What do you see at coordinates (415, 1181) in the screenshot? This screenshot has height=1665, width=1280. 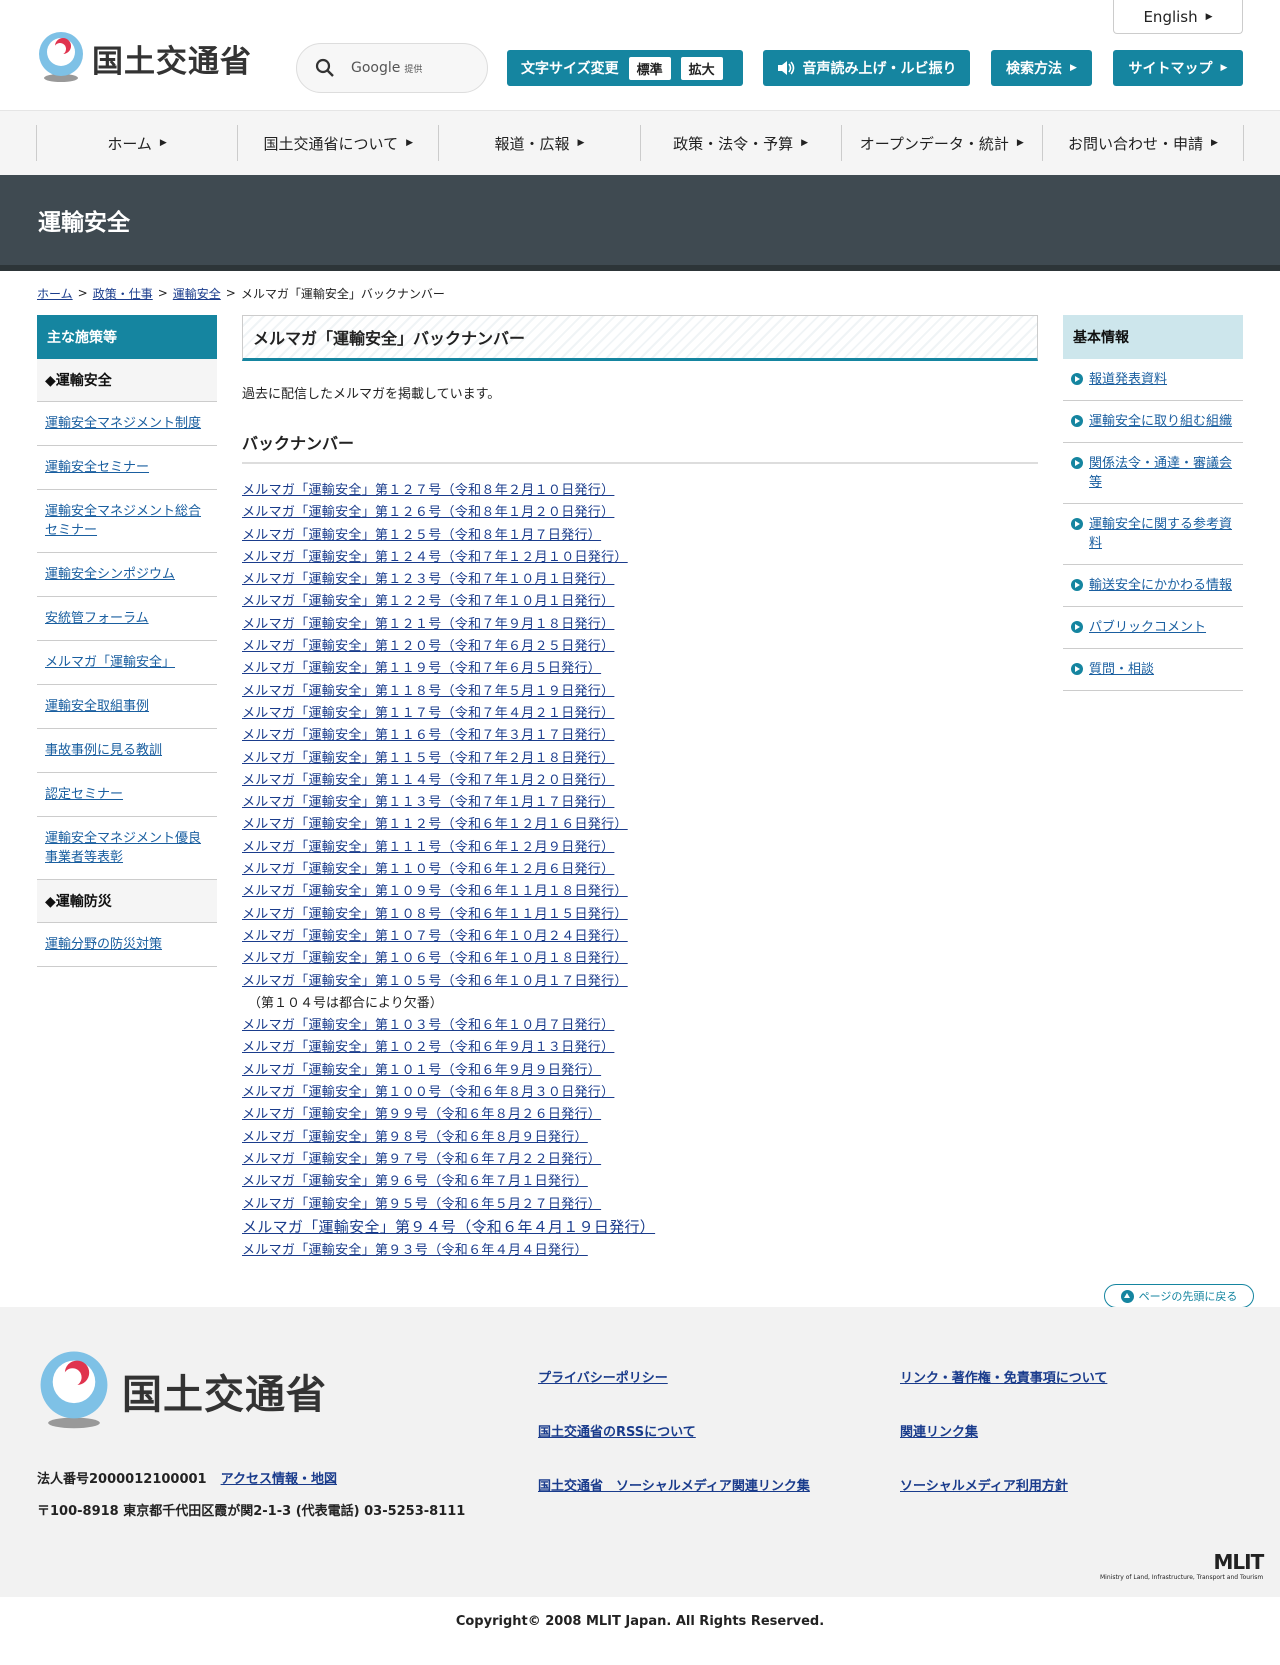 I see `issue-link: メルマガ「運輸安全」第９６号（令和６年７月１日発行）` at bounding box center [415, 1181].